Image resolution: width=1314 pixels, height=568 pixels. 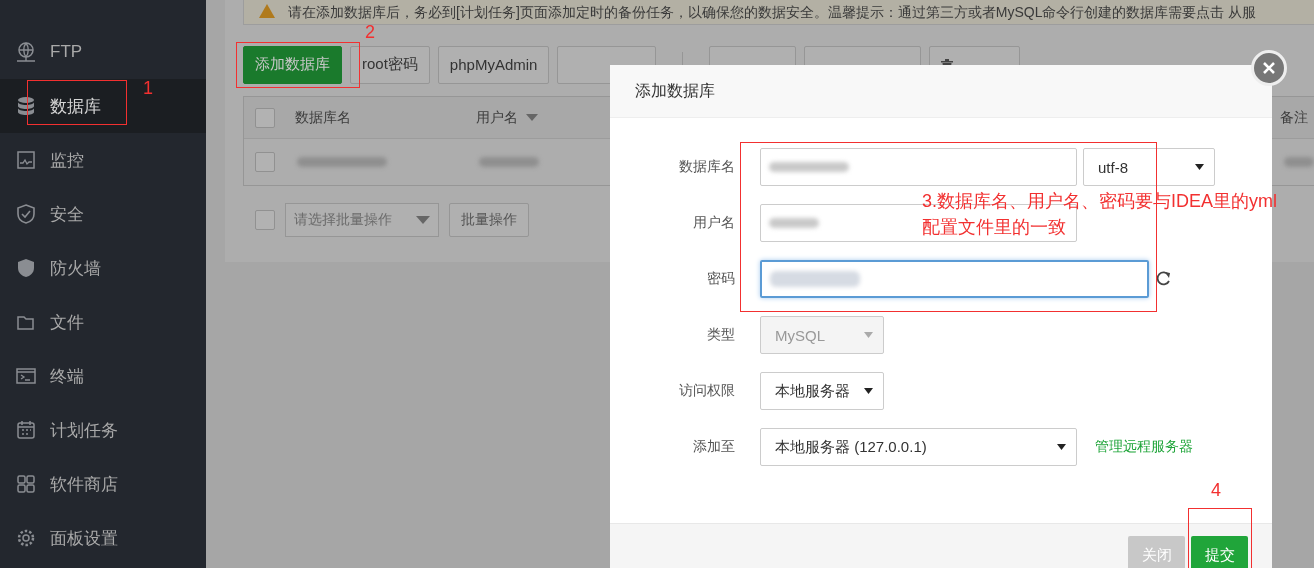 What do you see at coordinates (26, 160) in the screenshot?
I see `chart-icon` at bounding box center [26, 160].